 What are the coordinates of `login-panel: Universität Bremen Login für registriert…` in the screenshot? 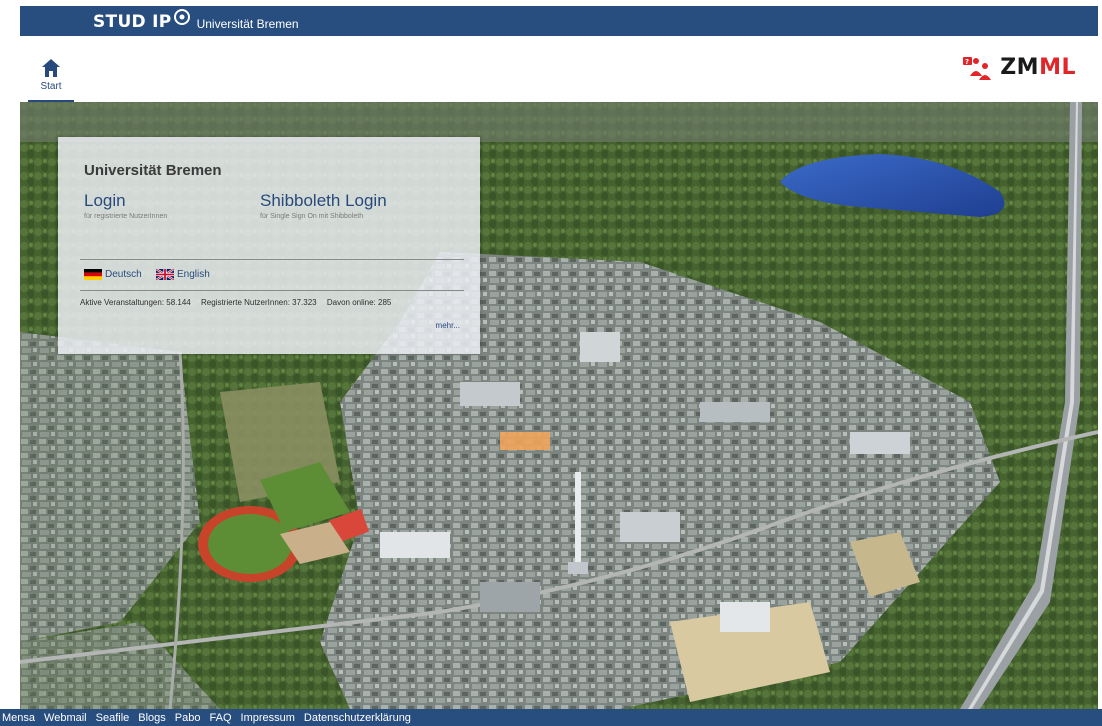 It's located at (269, 245).